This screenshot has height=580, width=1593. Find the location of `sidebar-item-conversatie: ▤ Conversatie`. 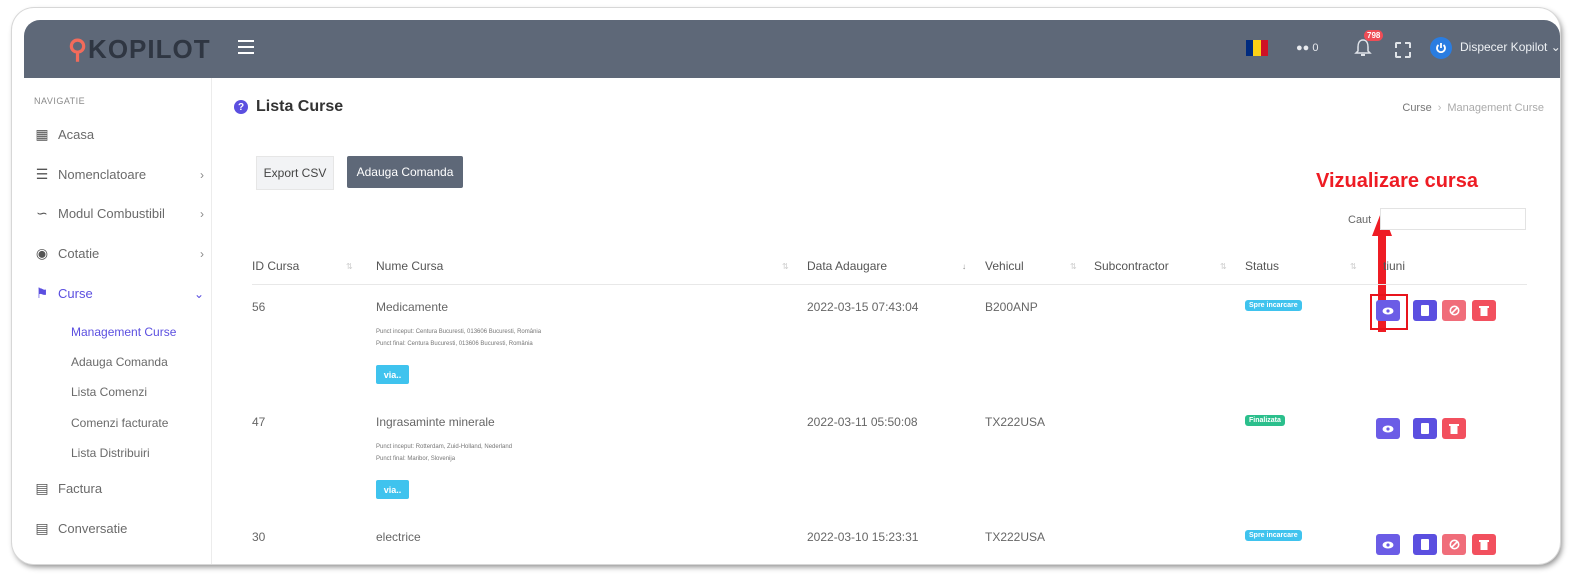

sidebar-item-conversatie: ▤ Conversatie is located at coordinates (119, 528).